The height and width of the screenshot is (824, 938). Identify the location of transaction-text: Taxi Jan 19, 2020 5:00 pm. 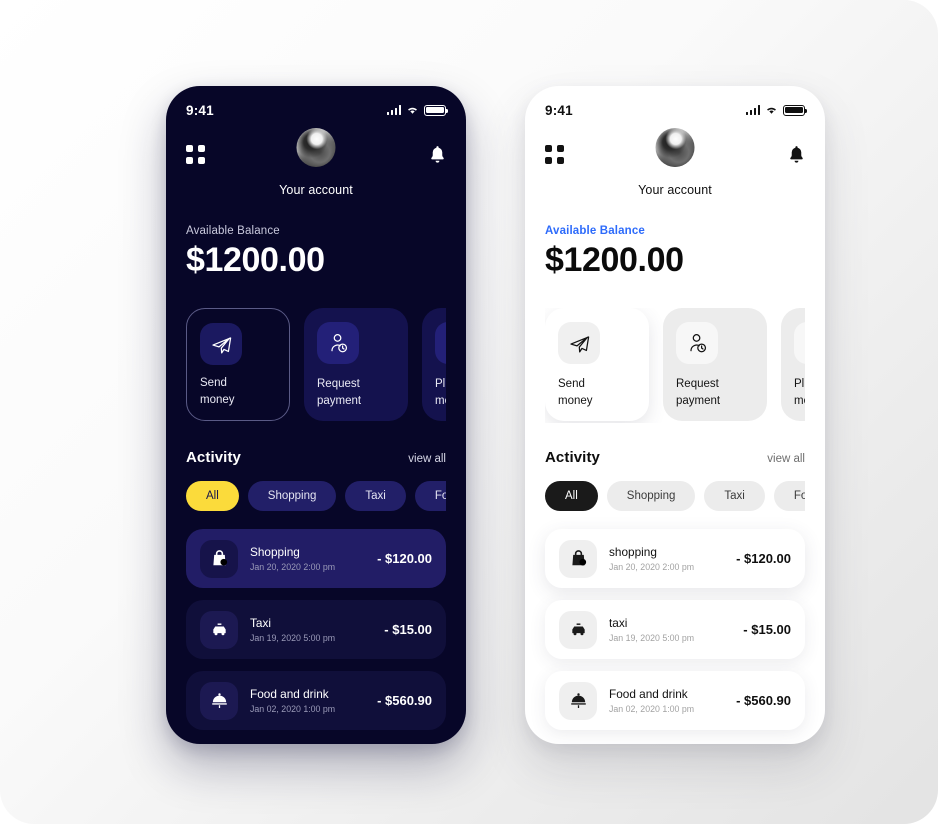
(313, 629).